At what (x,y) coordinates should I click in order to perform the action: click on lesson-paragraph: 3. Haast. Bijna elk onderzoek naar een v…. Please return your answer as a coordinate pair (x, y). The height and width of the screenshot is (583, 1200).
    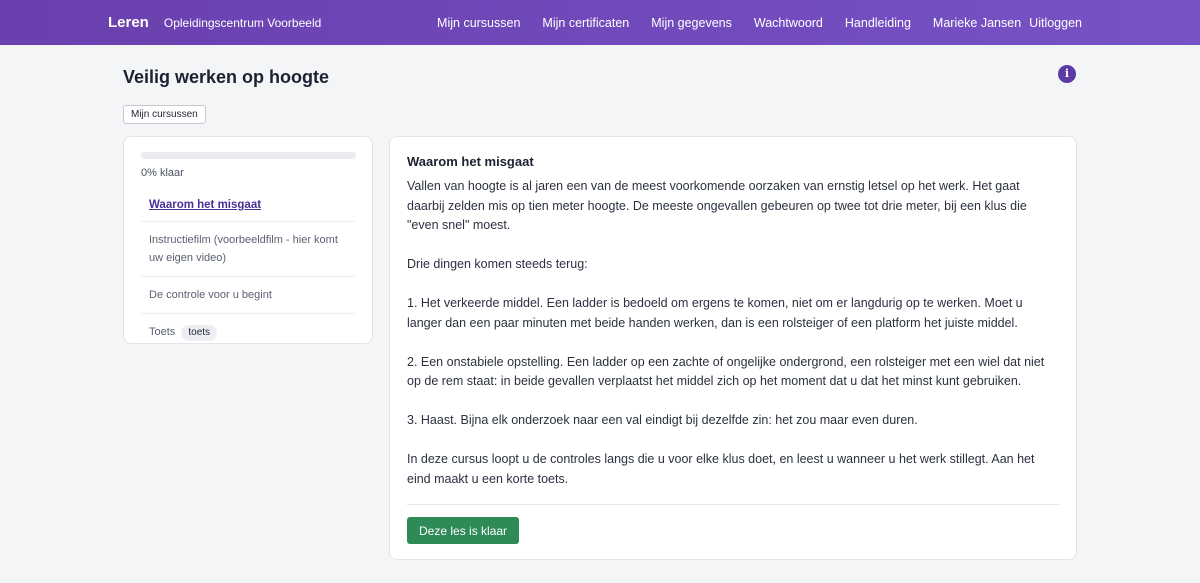
    Looking at the image, I should click on (662, 420).